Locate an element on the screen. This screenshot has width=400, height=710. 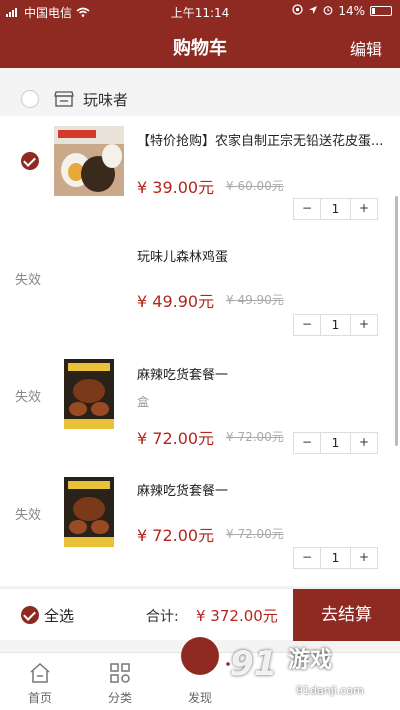
status-right: 14% is located at coordinates (342, 11).